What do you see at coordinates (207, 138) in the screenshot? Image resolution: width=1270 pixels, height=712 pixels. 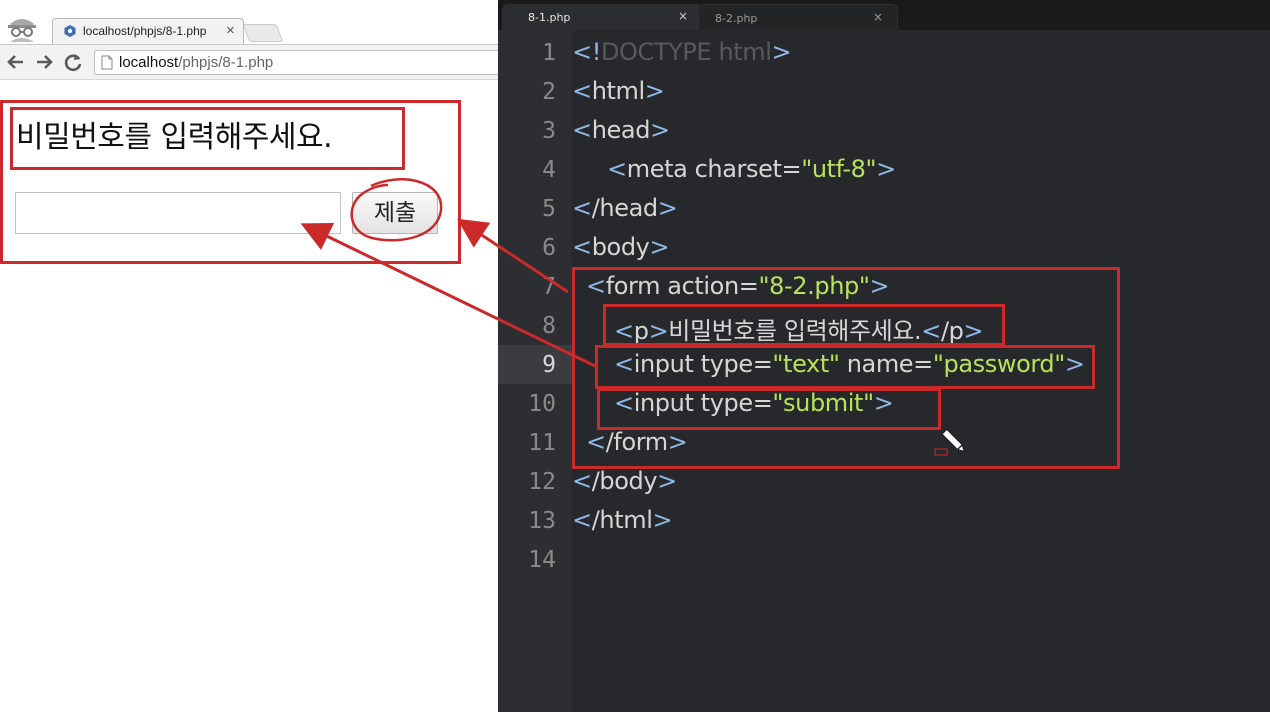 I see `annotation-paragraph-box` at bounding box center [207, 138].